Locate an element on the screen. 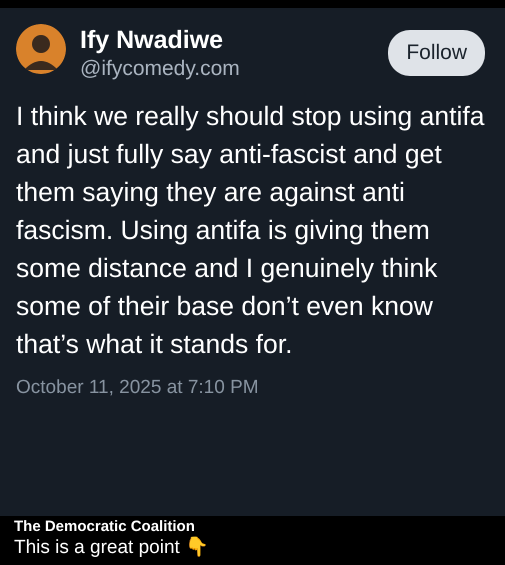 The width and height of the screenshot is (505, 565). follow-button: Follow is located at coordinates (436, 53).